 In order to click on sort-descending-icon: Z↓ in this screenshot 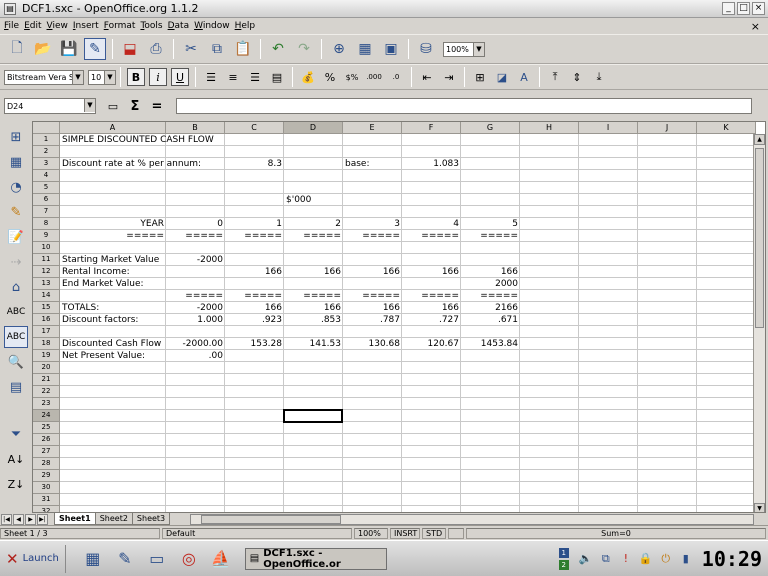, I will do `click(16, 484)`.